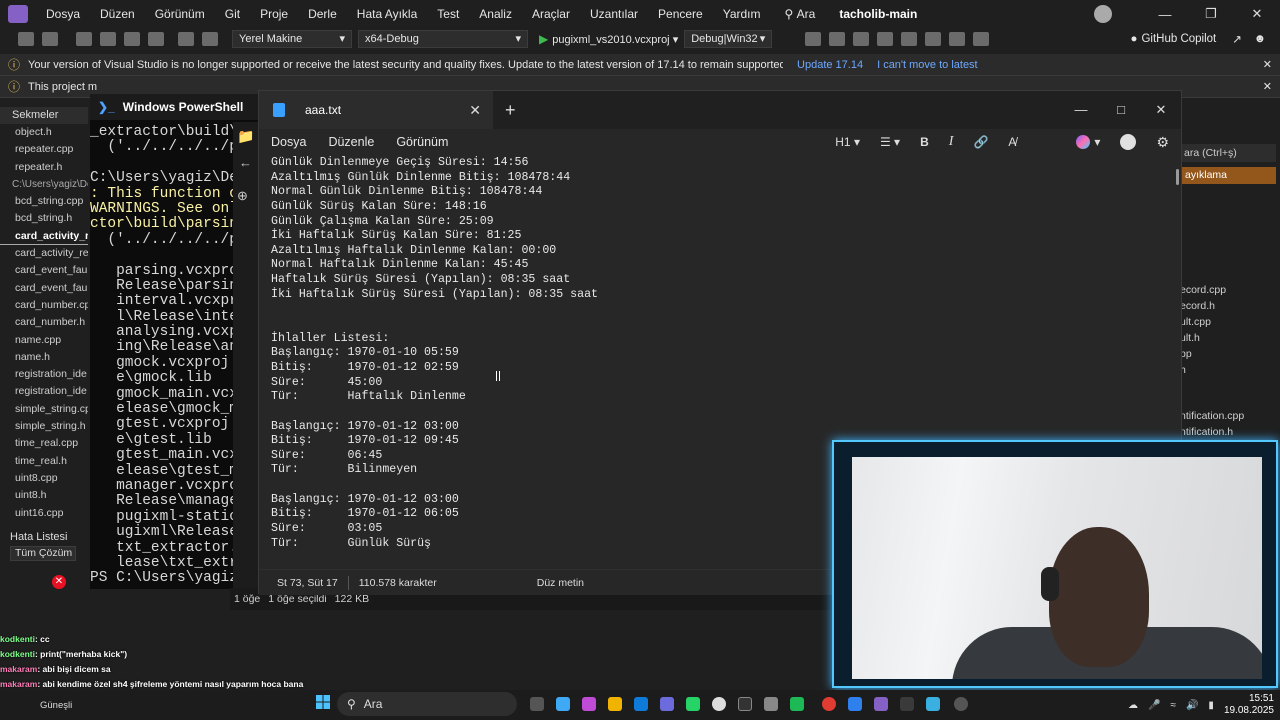 The image size is (1280, 720). What do you see at coordinates (44, 184) in the screenshot?
I see `file-item: C:\Users\yagiz\De` at bounding box center [44, 184].